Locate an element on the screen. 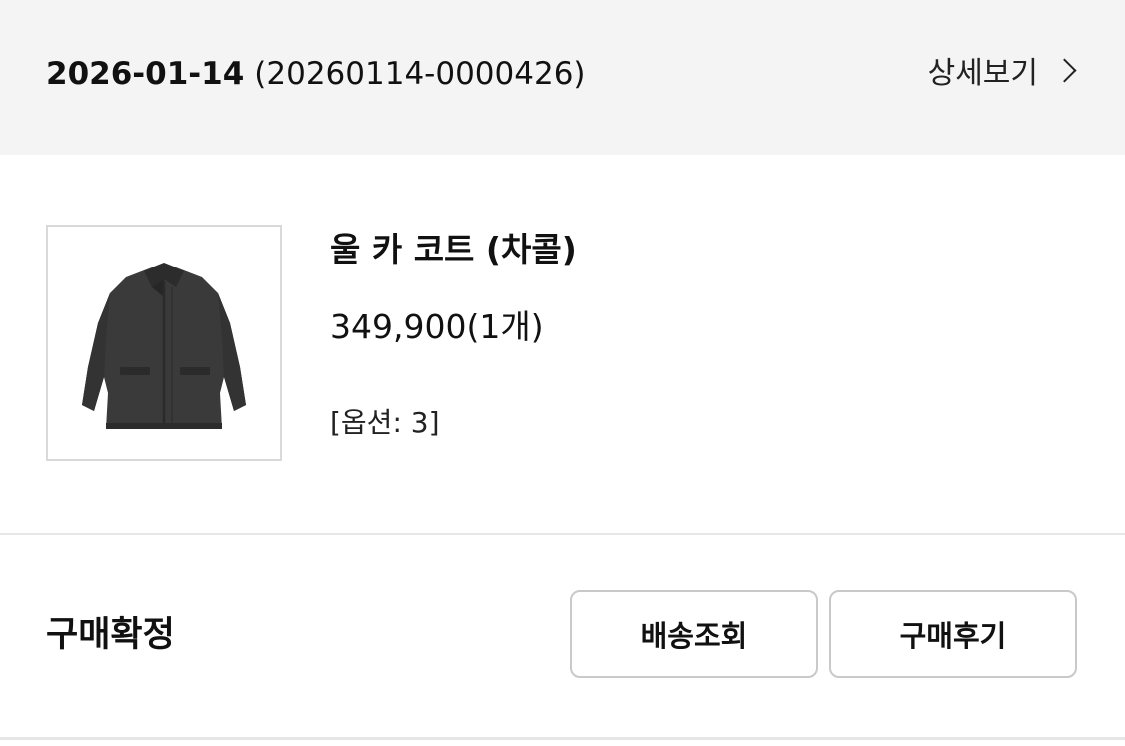 Image resolution: width=1125 pixels, height=746 pixels. order-date-line: 2026-01-14 (20260114-0000426) is located at coordinates (316, 74).